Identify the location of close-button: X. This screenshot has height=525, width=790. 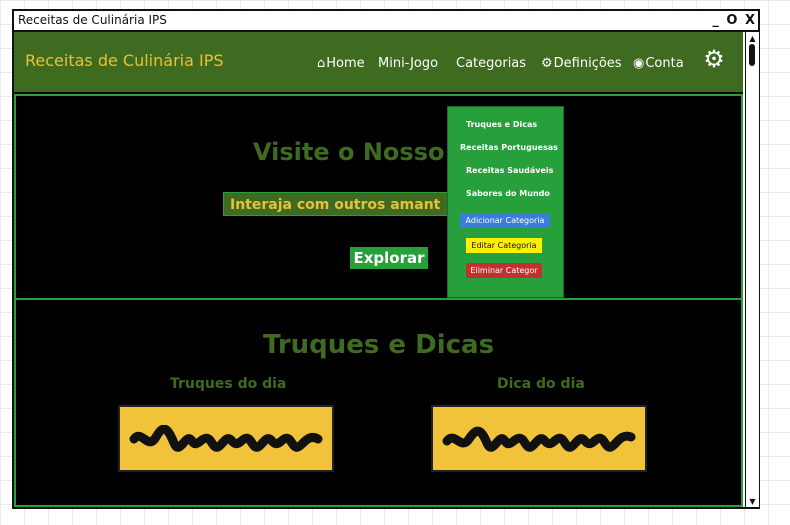
(750, 20).